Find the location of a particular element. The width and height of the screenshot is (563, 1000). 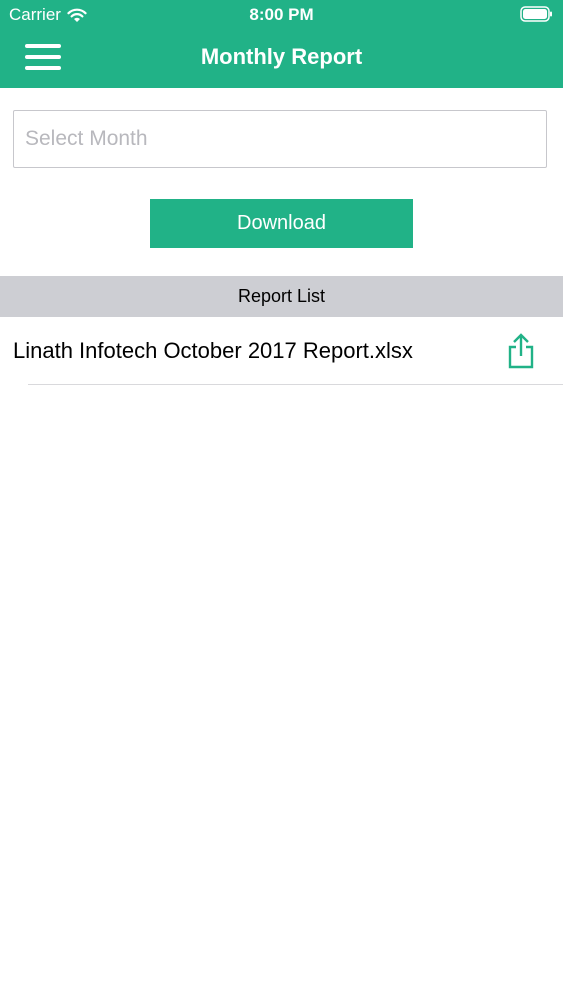

page-title: Monthly Report is located at coordinates (281, 56).